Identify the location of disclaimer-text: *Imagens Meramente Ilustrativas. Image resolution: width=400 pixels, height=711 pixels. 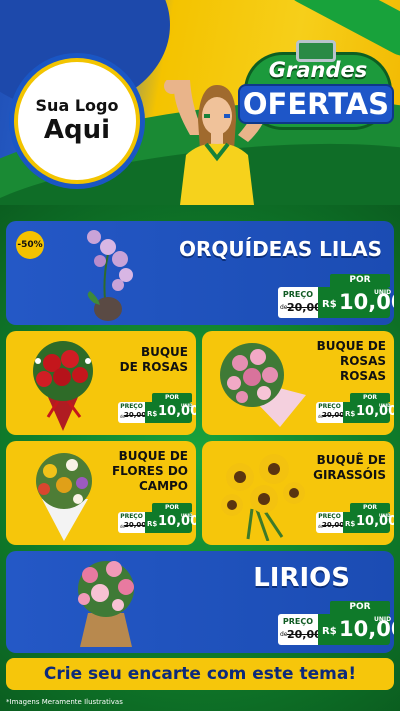
(64, 702).